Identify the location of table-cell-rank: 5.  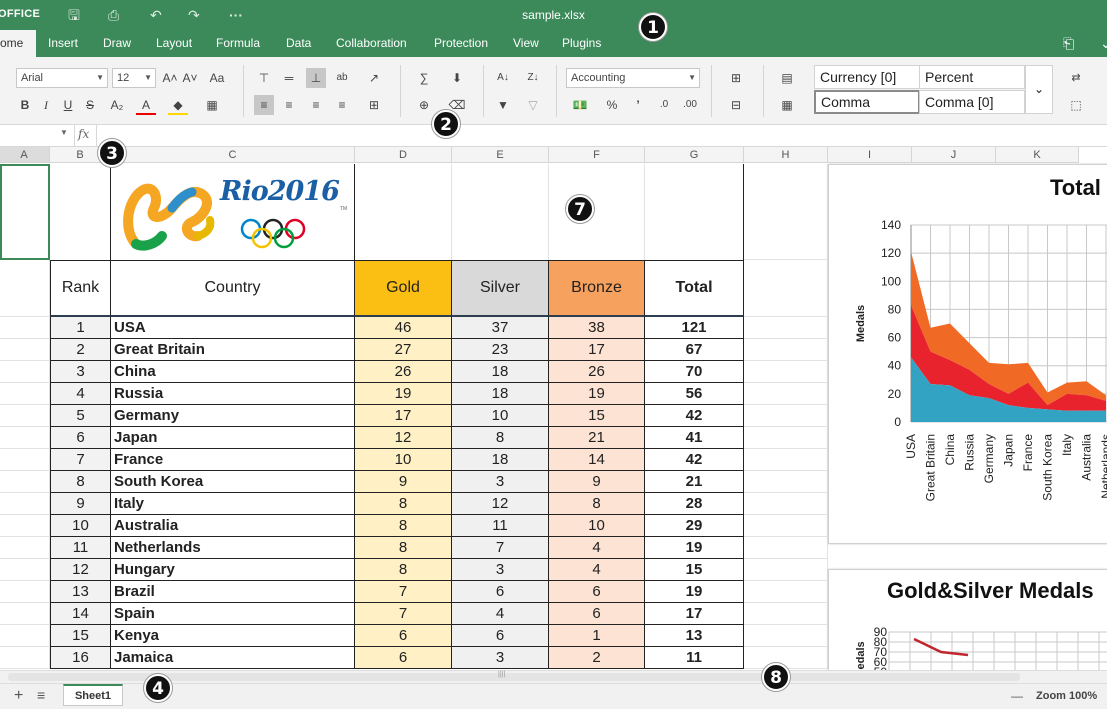
(80, 416).